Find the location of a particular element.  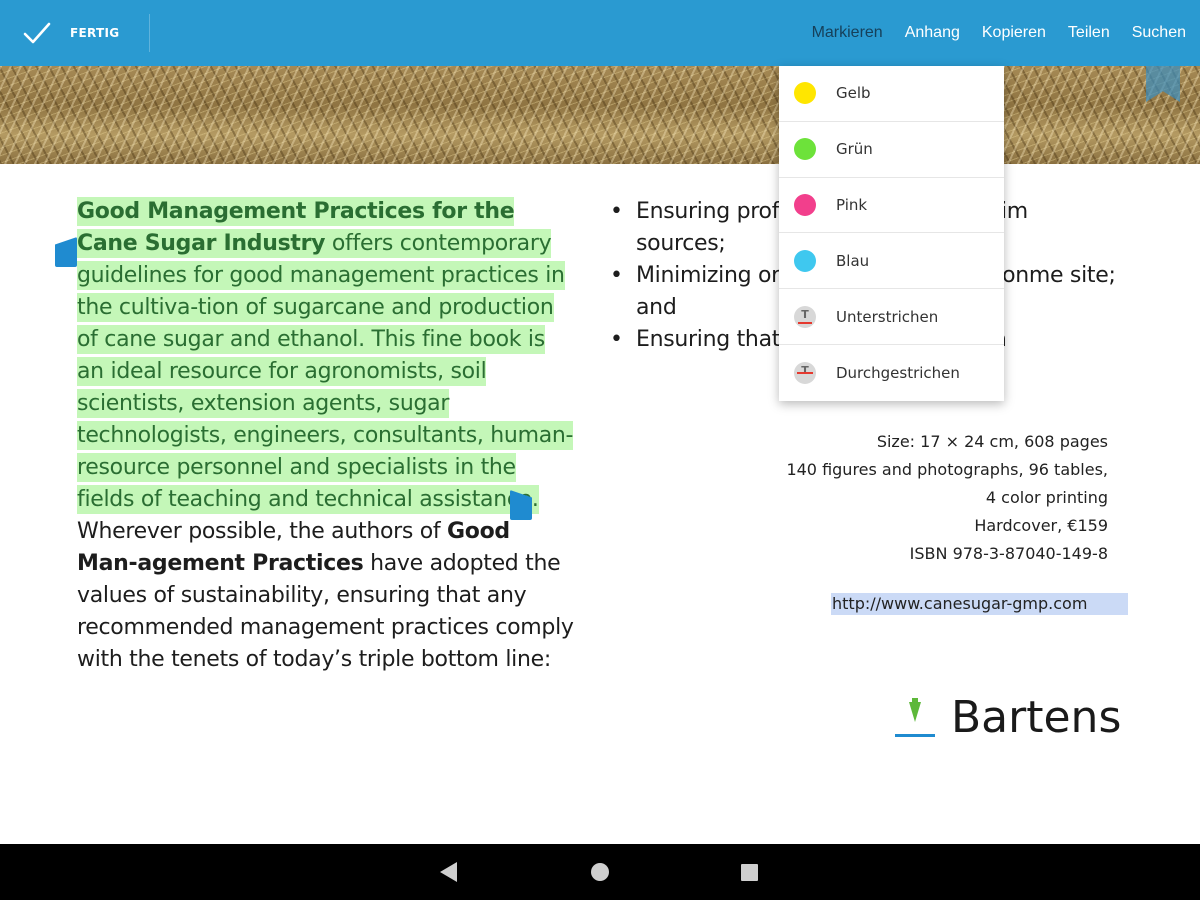

recent-apps-icon is located at coordinates (749, 872).